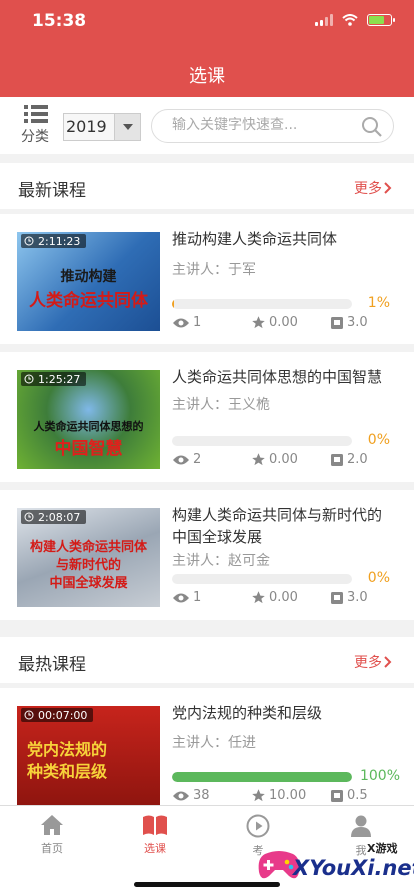 The width and height of the screenshot is (414, 896). Describe the element at coordinates (88, 547) in the screenshot. I see `thumb-caption: 构建人类命运共同体` at that location.